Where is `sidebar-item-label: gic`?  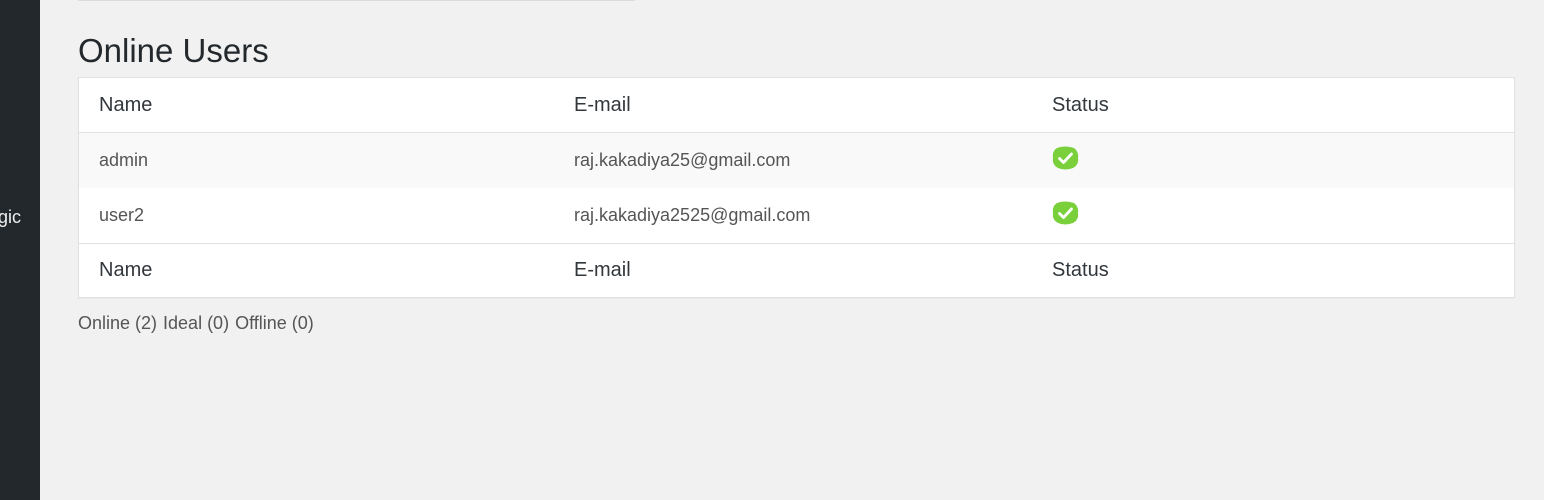 sidebar-item-label: gic is located at coordinates (10, 217).